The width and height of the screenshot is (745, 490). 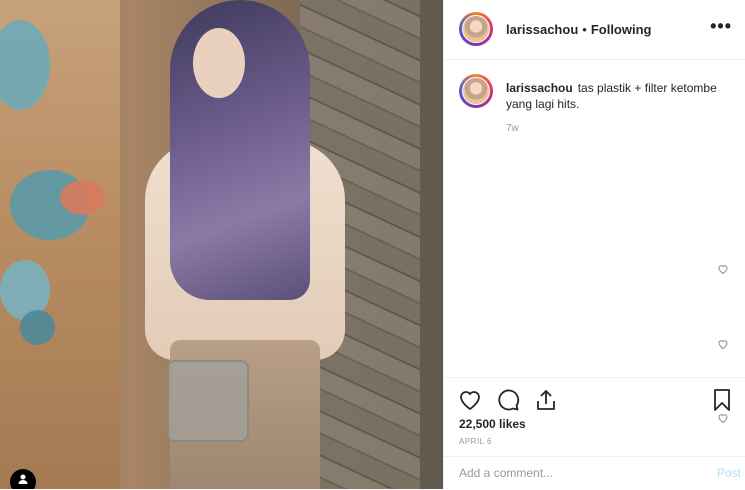 I want to click on caption-avatar, so click(x=476, y=91).